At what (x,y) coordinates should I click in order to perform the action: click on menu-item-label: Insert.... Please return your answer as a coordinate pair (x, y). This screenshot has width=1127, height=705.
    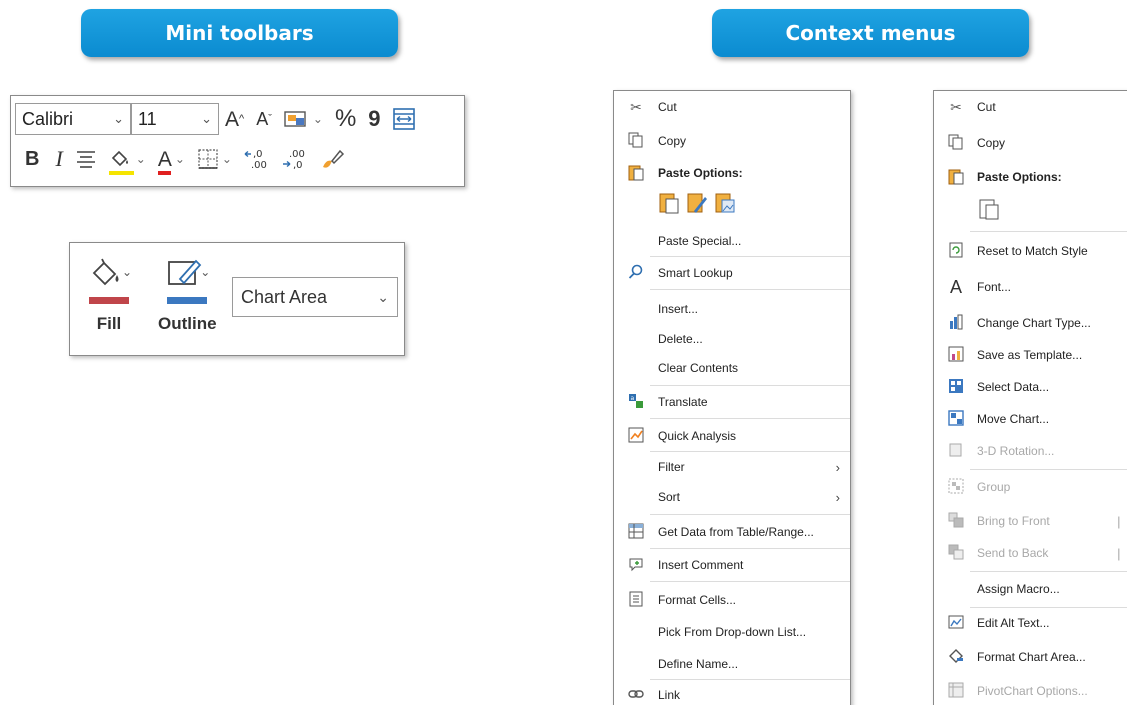
    Looking at the image, I should click on (678, 309).